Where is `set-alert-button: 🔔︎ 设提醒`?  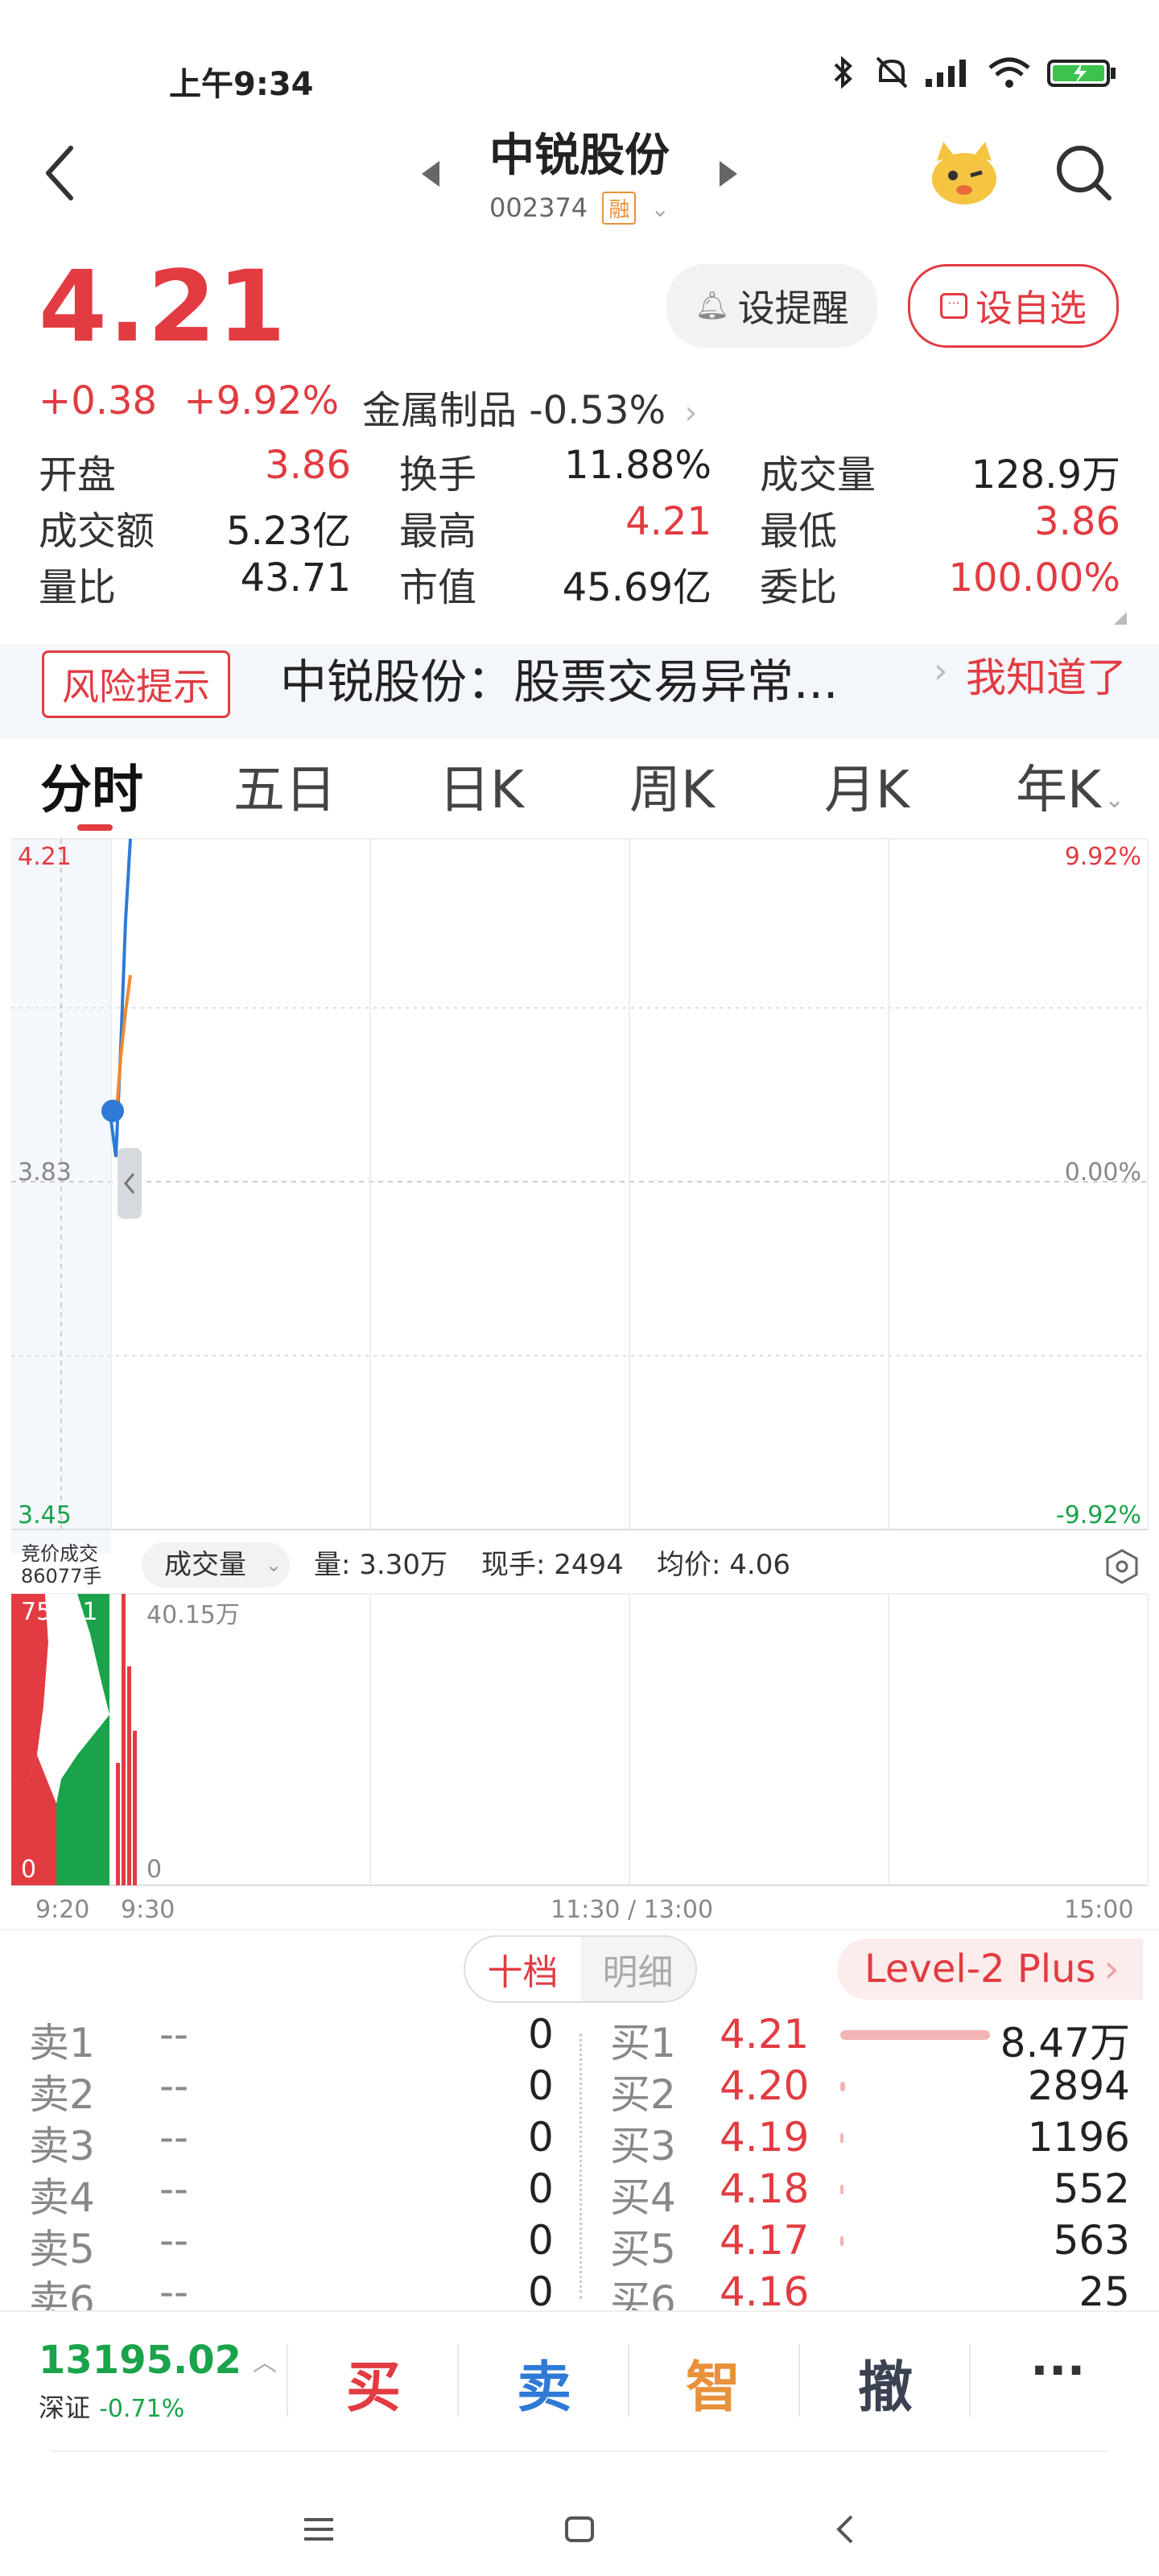 set-alert-button: 🔔︎ 设提醒 is located at coordinates (771, 306).